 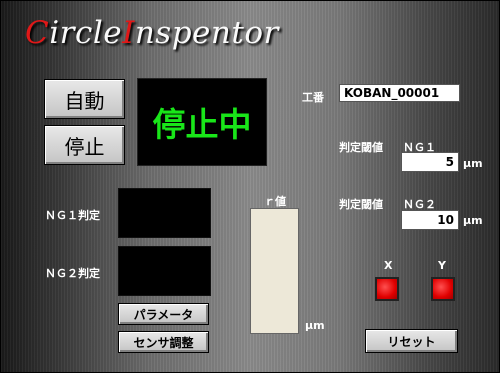 I want to click on reset-button: リセット, so click(x=411, y=341).